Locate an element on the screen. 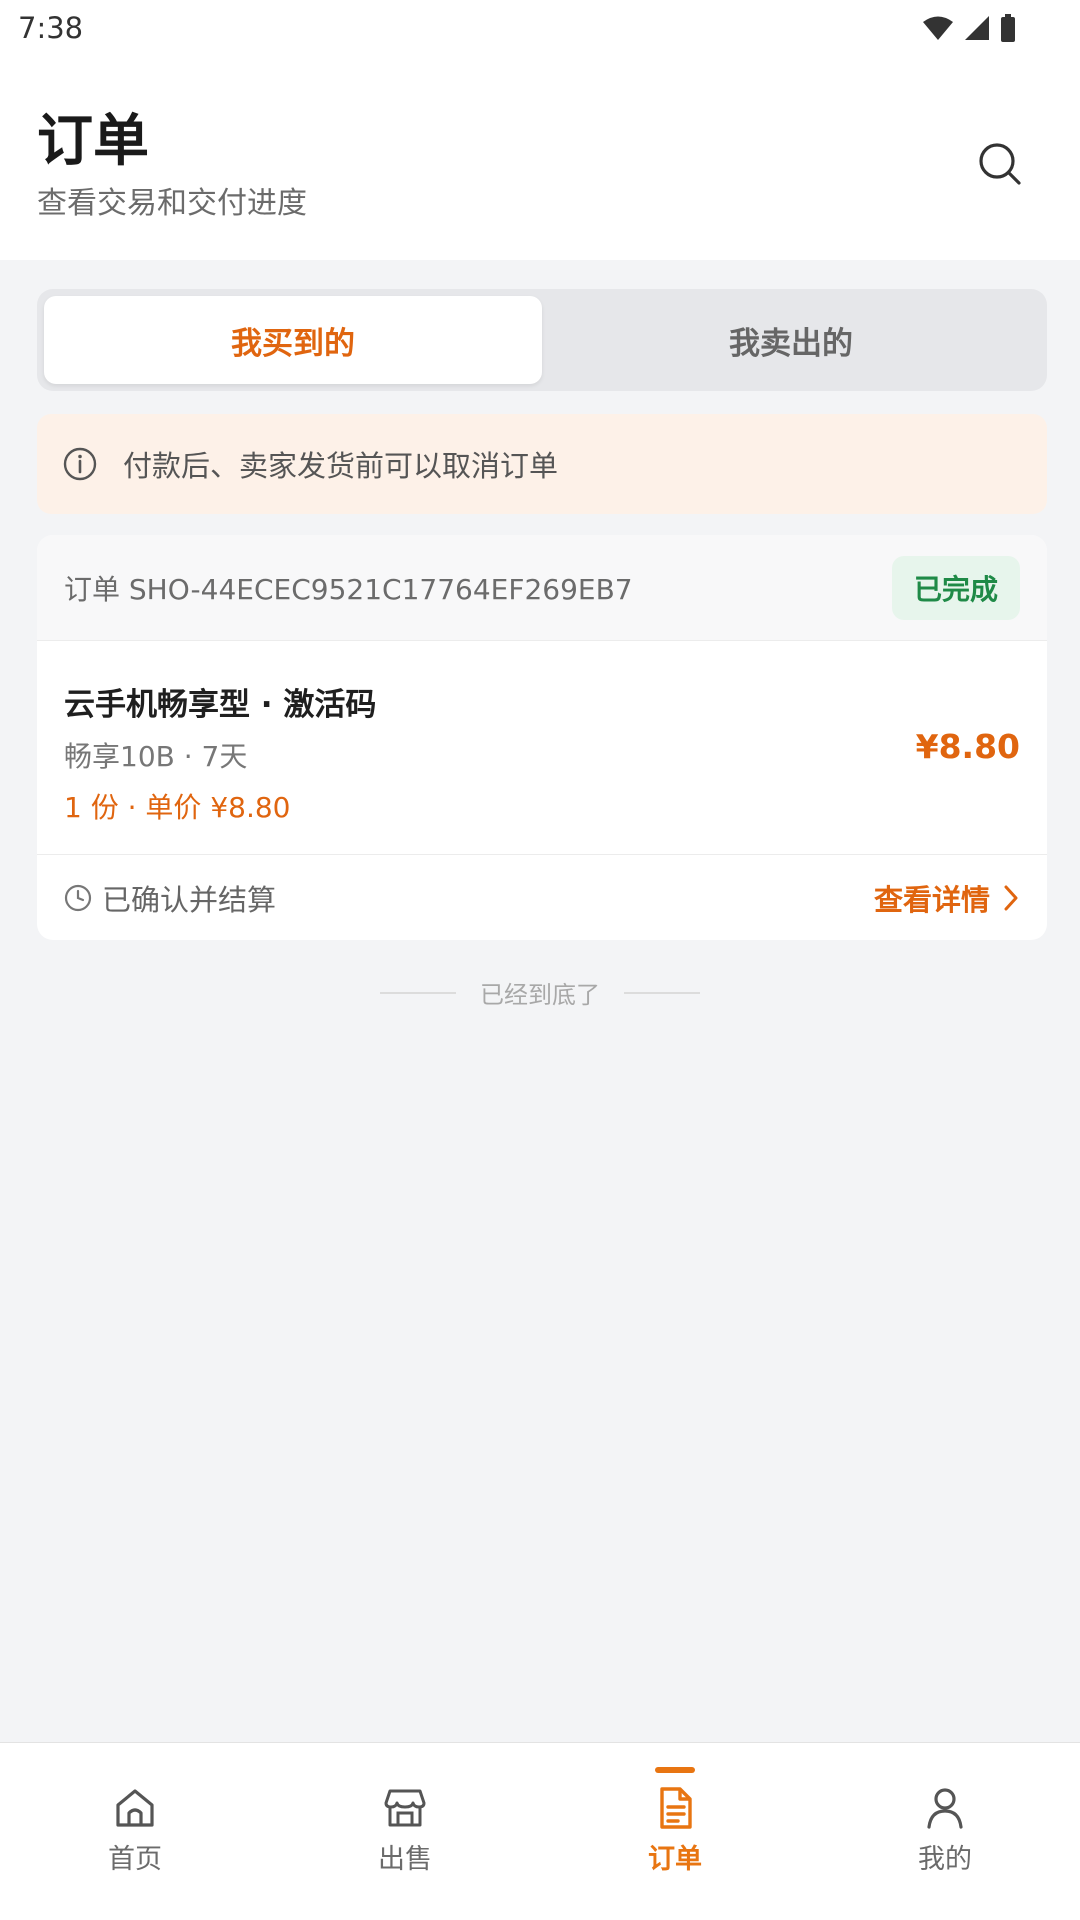 The height and width of the screenshot is (1920, 1080). store-icon is located at coordinates (405, 1808).